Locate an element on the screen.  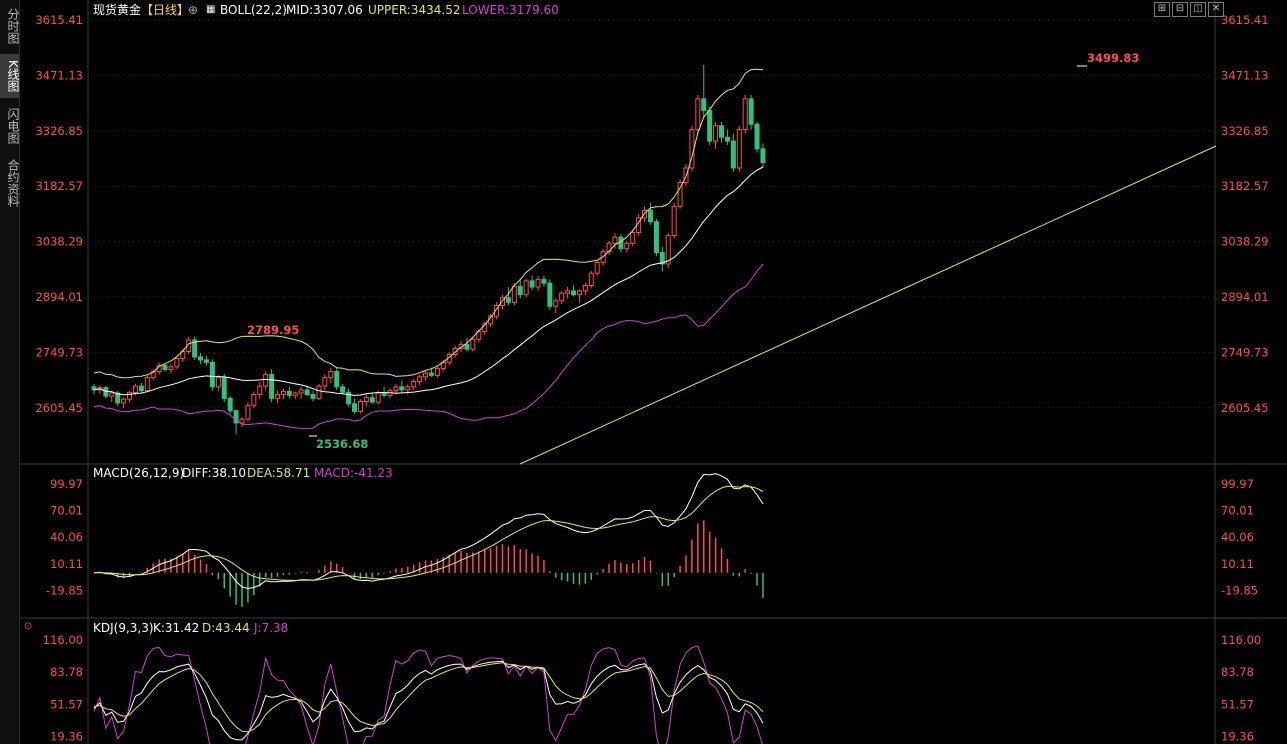
kdj-axis-label-left: 19.36 is located at coordinates (66, 737).